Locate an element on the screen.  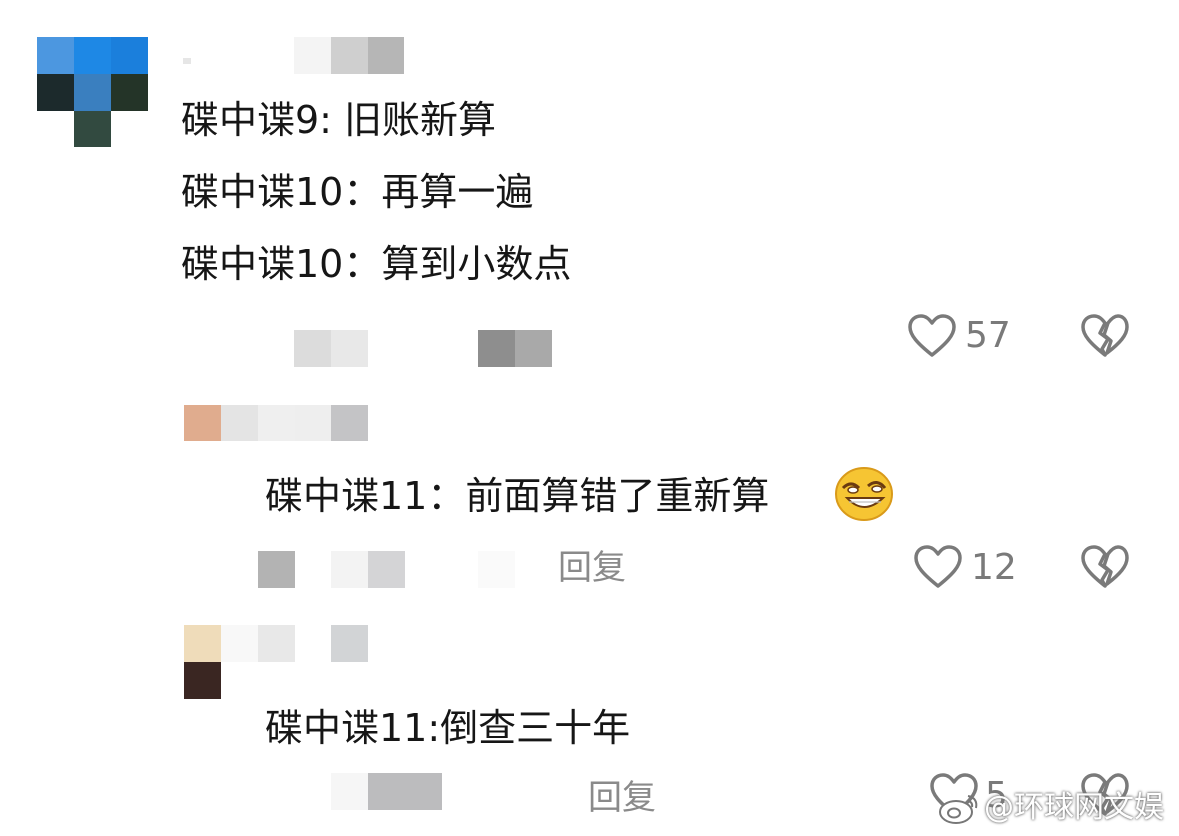
comment-2-text: 碟中谍11：前面算错了重新算 is located at coordinates (517, 496).